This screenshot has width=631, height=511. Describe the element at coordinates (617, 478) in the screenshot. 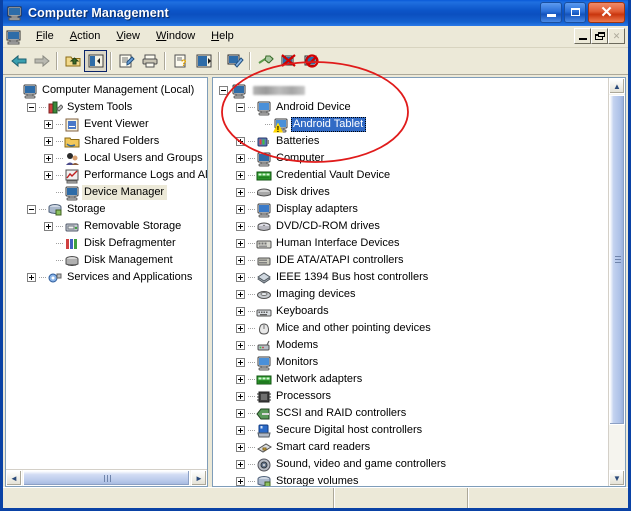

I see `vscroll-down-arrow: ▼` at that location.